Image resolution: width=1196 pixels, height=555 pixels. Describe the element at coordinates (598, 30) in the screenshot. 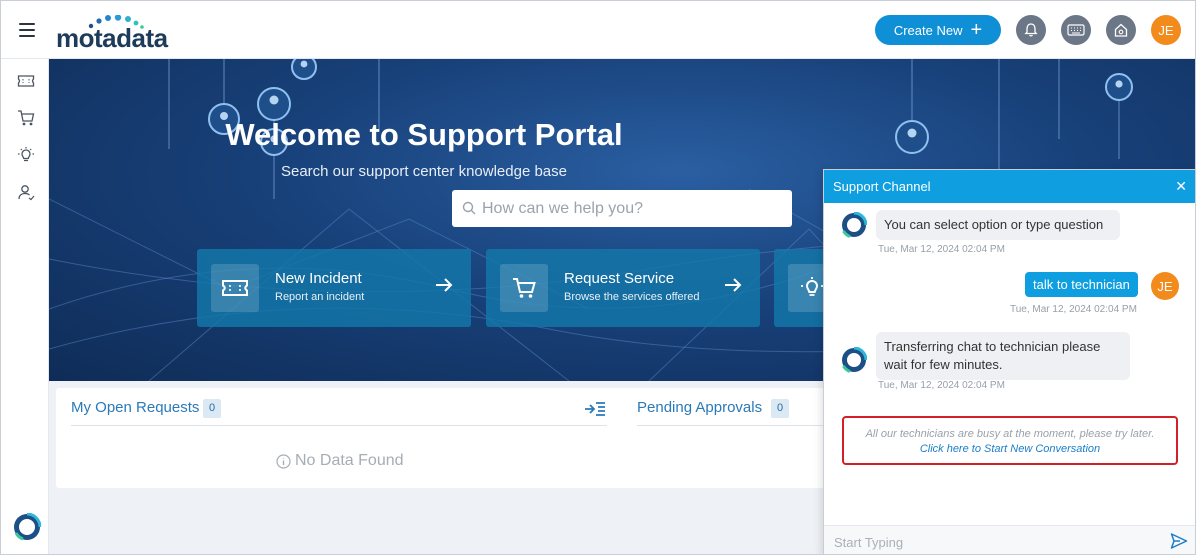

I see `top-bar: motadata Create New + JE` at that location.